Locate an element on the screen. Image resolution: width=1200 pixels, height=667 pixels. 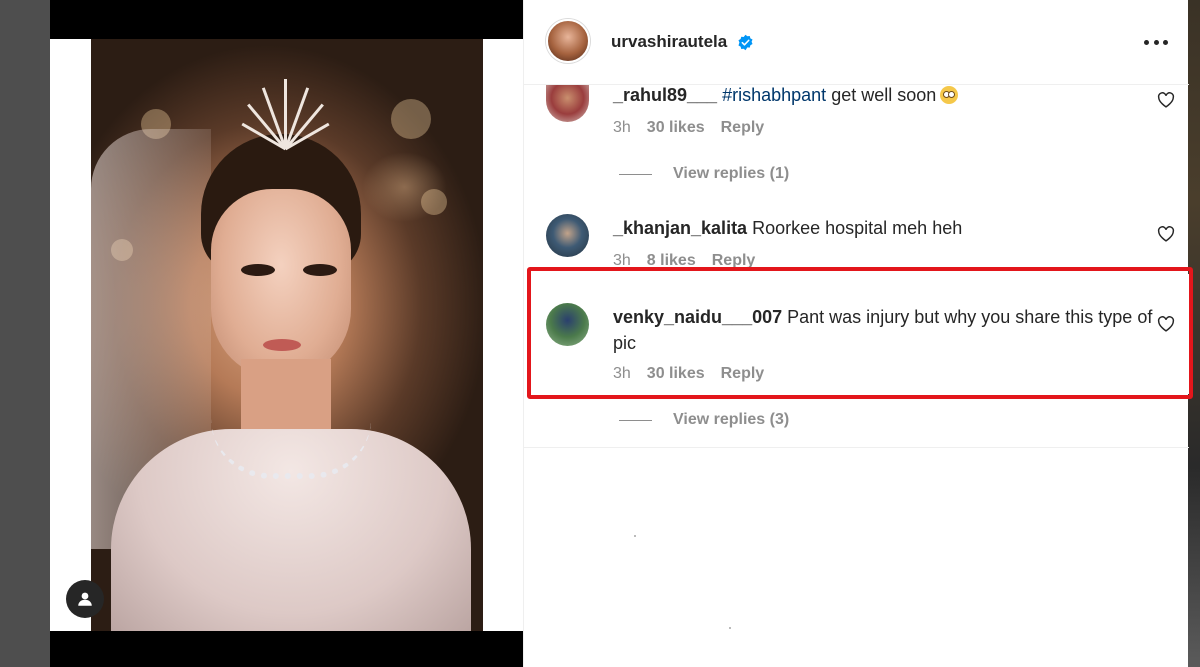
view-replies-button: View replies (1) is located at coordinates (704, 174).